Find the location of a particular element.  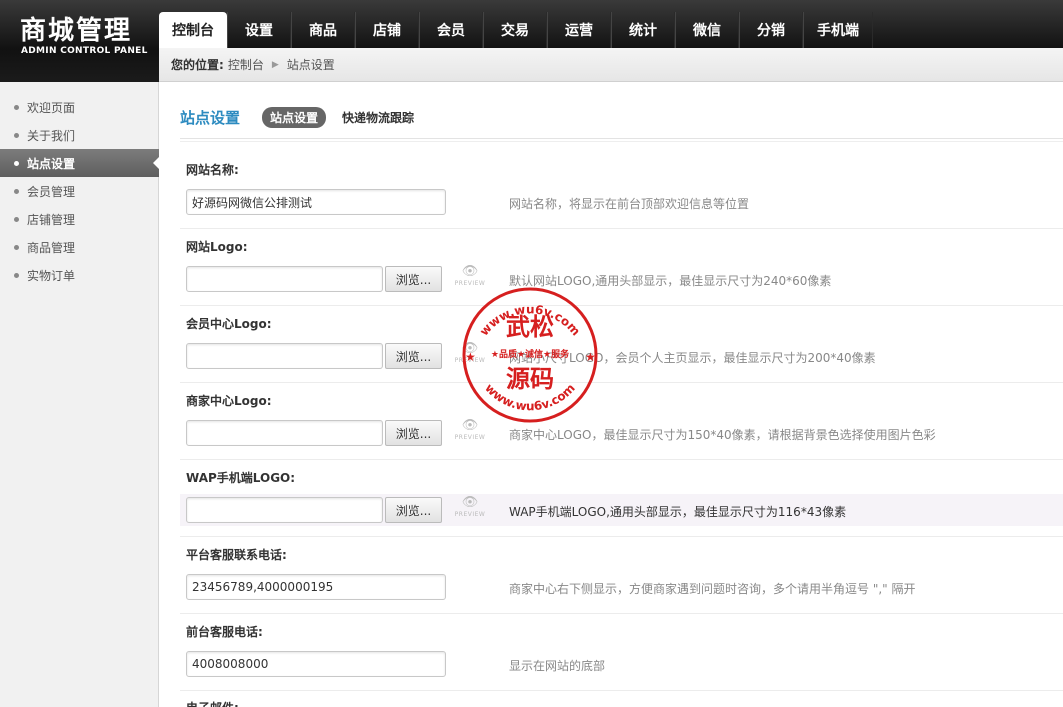

sidebar-item-label: 商品管理 is located at coordinates (51, 247).